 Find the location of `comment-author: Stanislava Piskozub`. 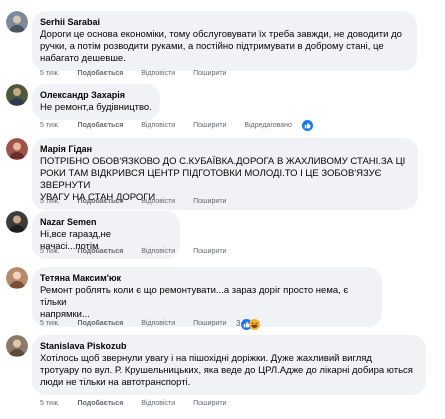

comment-author: Stanislava Piskozub is located at coordinates (229, 346).